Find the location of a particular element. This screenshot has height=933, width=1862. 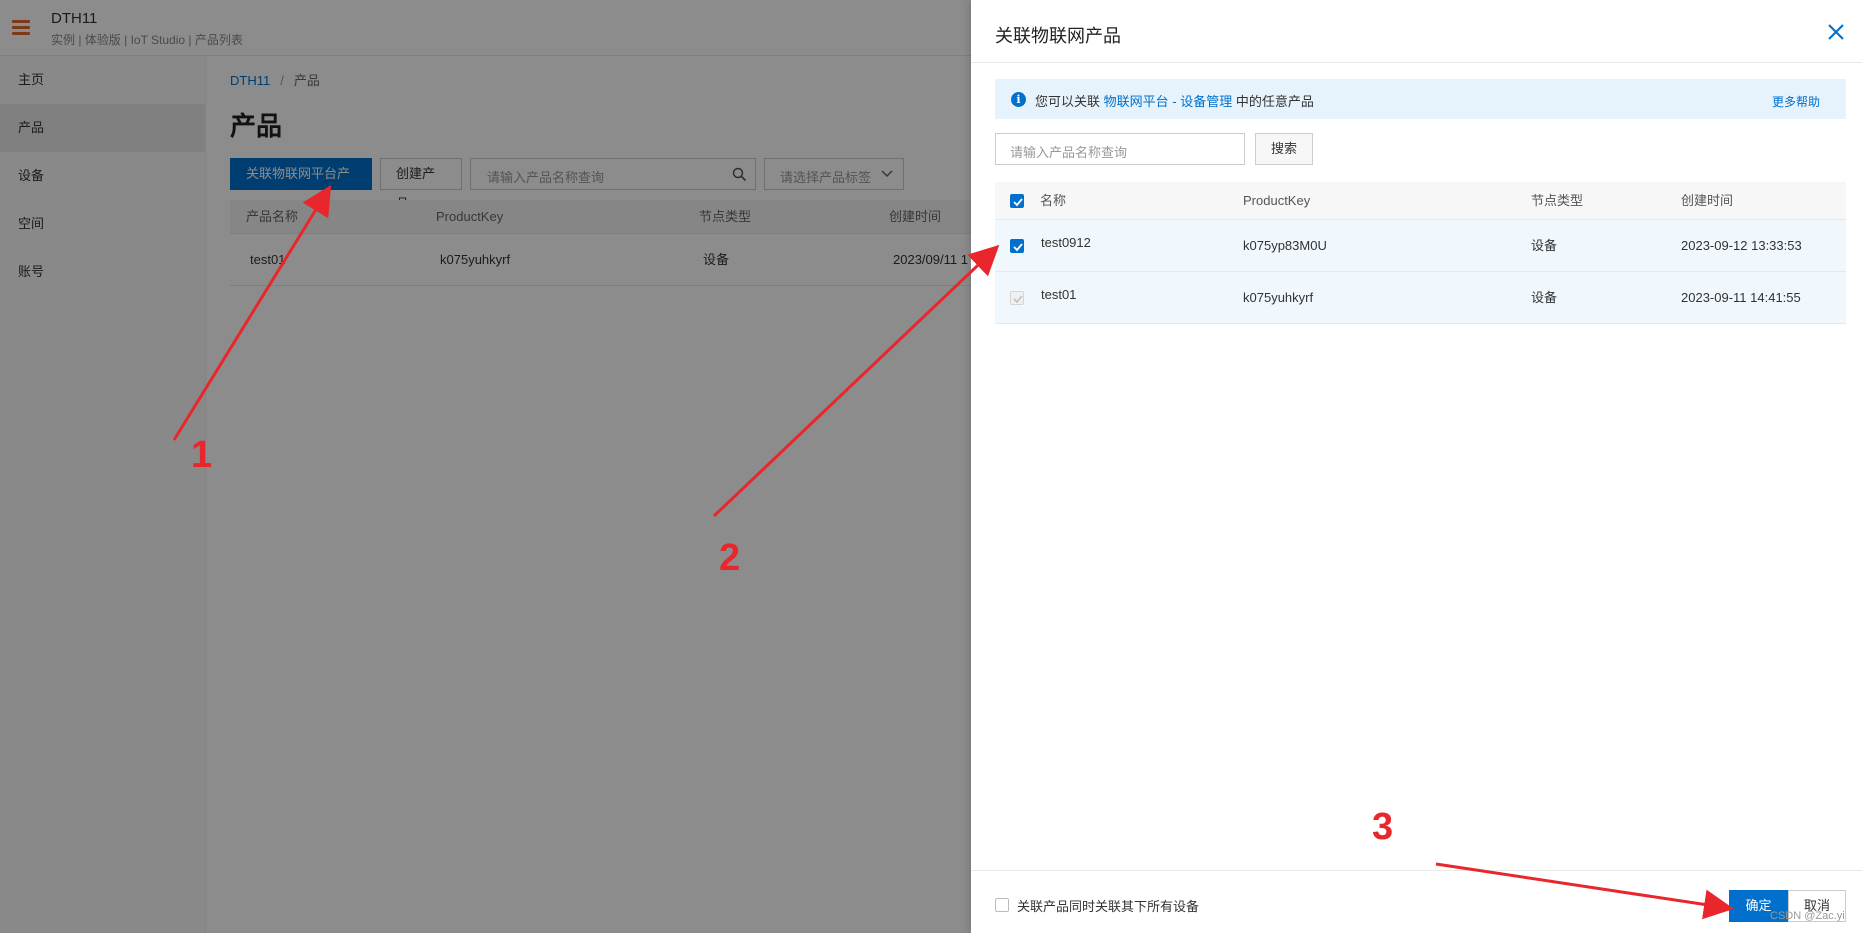

watermark: CSDN @Zac.yi is located at coordinates (1807, 916).